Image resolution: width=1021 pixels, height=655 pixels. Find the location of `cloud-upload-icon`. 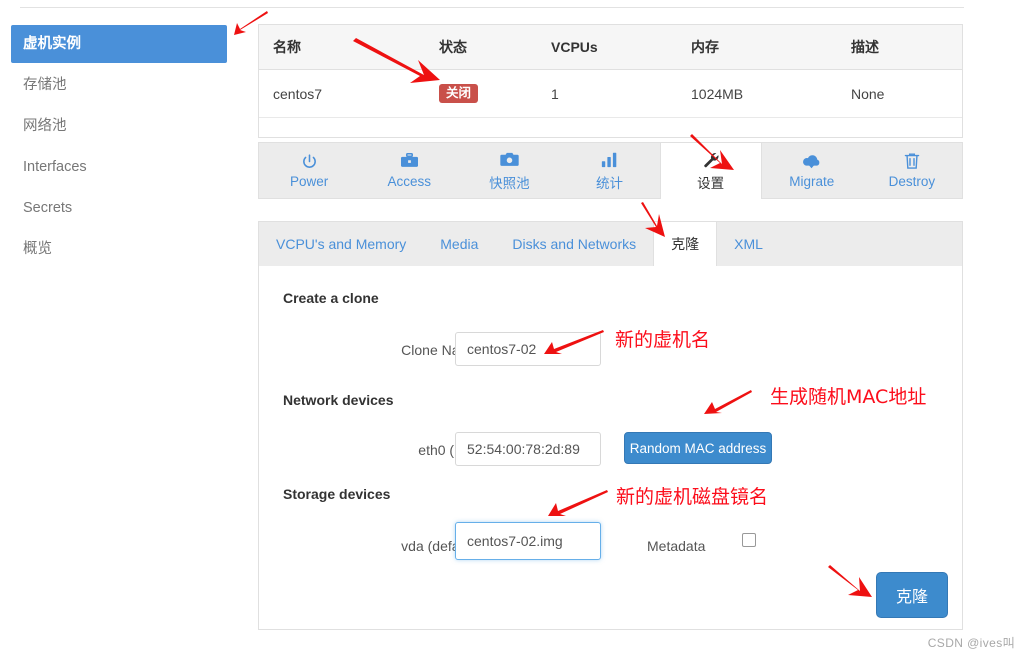

cloud-upload-icon is located at coordinates (811, 161).